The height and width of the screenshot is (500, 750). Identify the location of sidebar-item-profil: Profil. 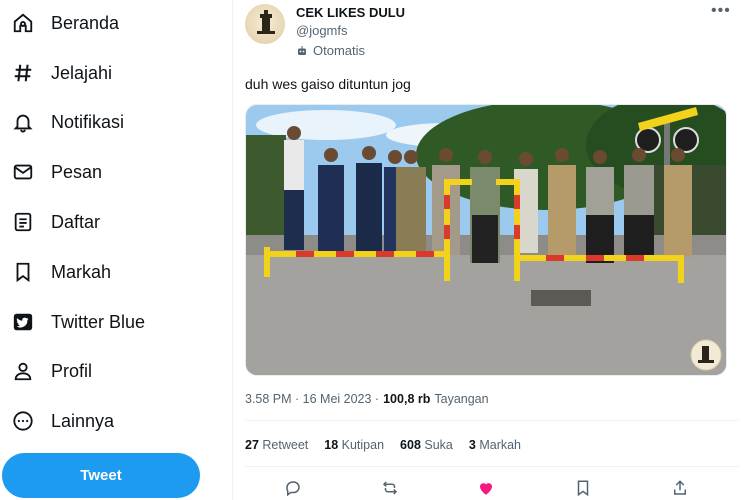
(46, 371).